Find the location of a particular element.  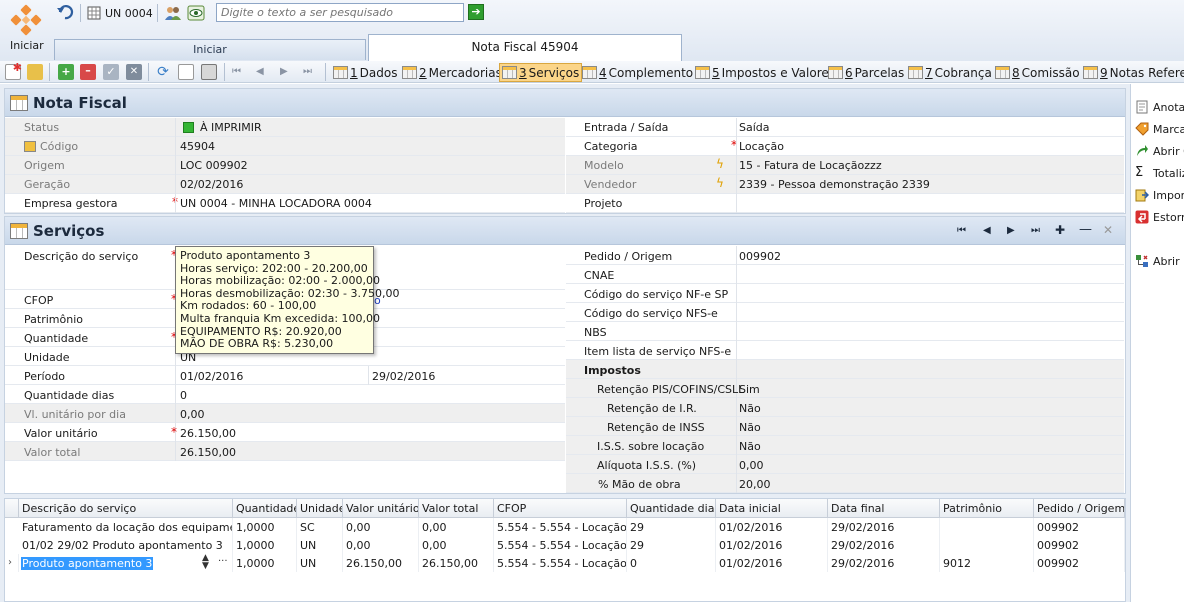

refresh-icon: ⟳ is located at coordinates (163, 72).